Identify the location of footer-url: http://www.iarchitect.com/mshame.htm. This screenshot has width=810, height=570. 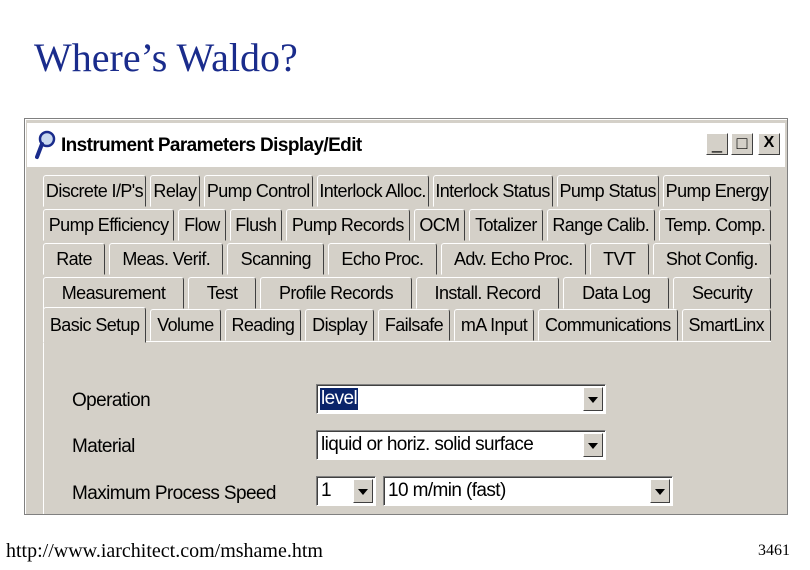
(164, 551).